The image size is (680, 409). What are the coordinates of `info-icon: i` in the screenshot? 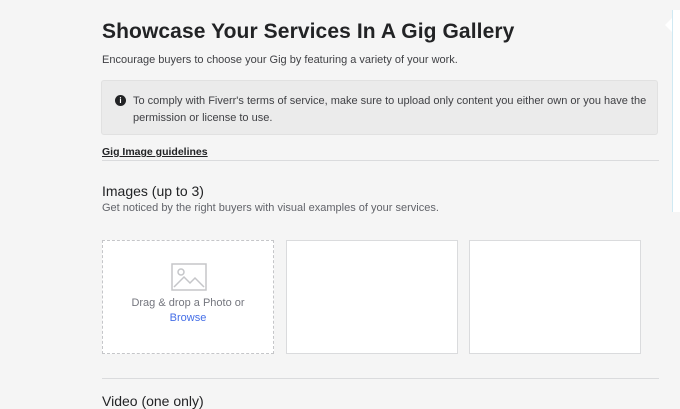 It's located at (120, 100).